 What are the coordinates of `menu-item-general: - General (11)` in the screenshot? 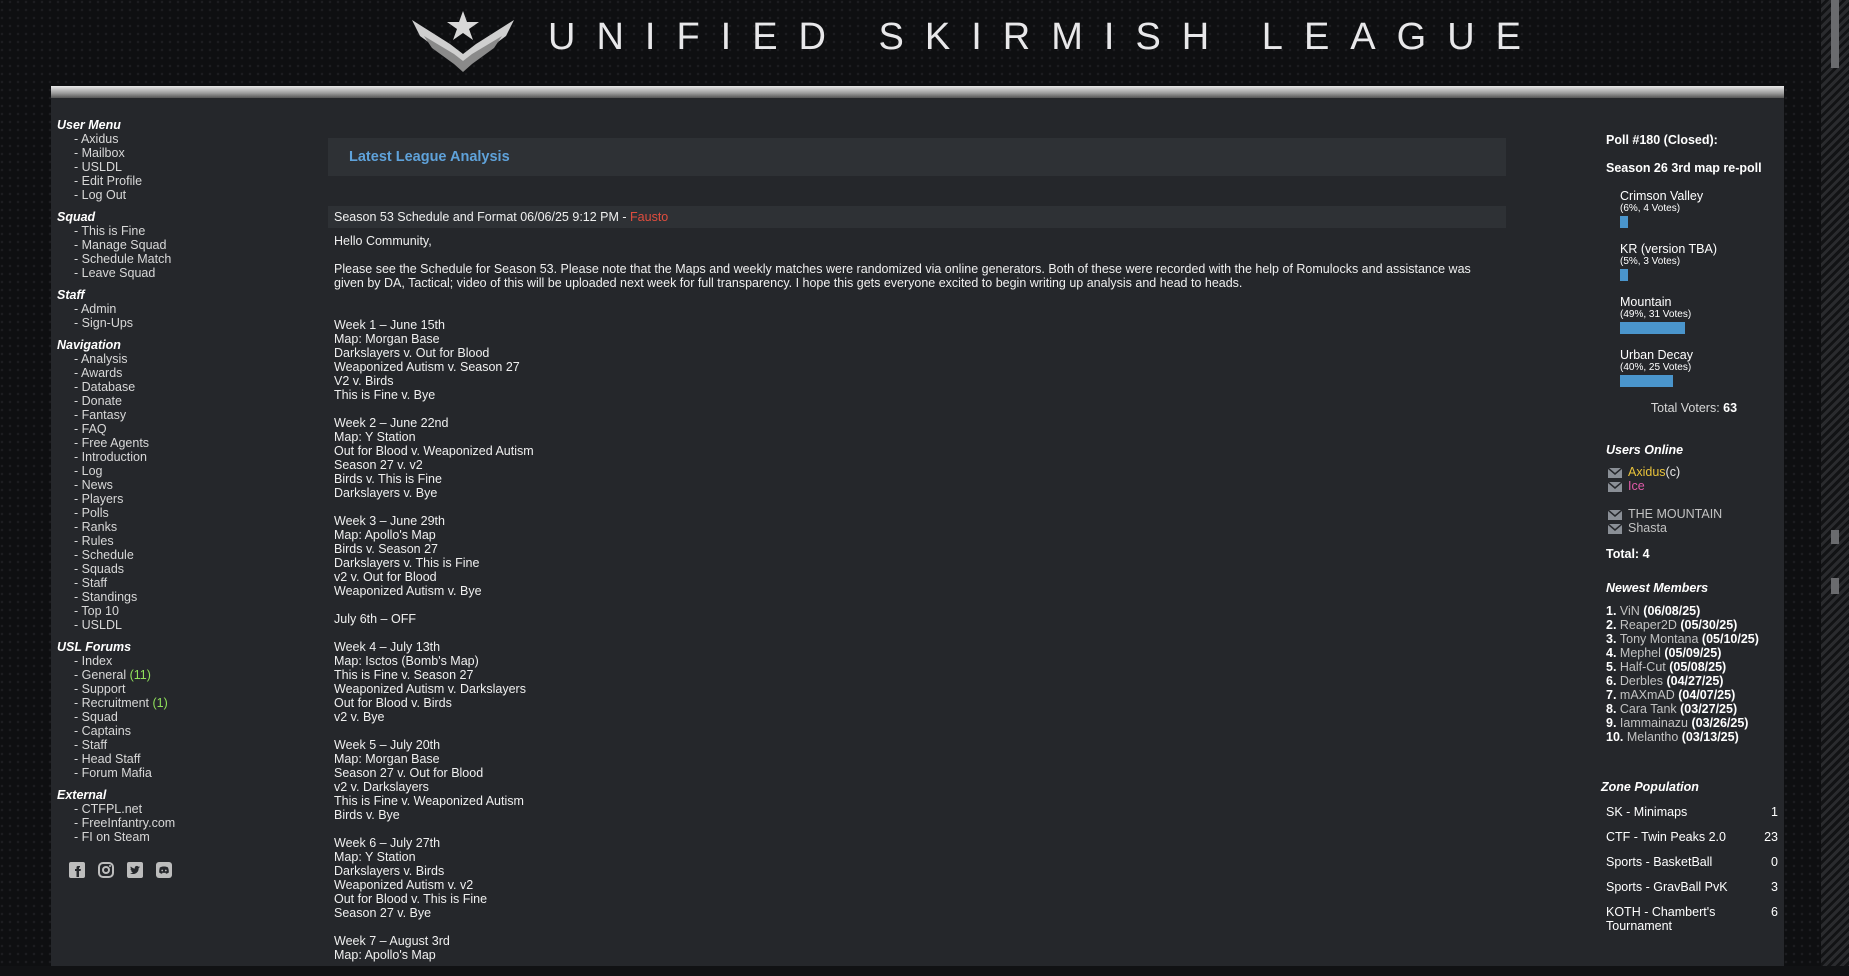 It's located at (172, 675).